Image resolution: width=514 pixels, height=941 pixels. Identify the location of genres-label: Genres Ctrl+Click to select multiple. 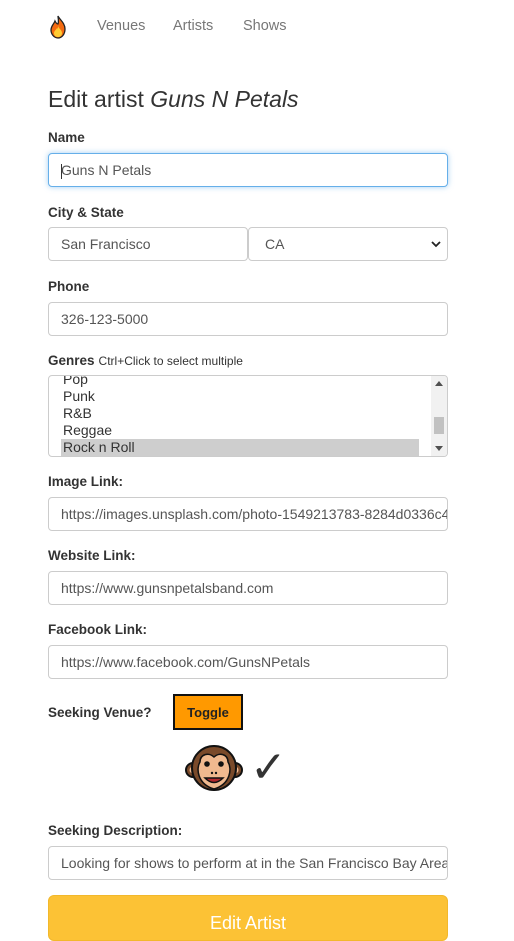
(145, 360).